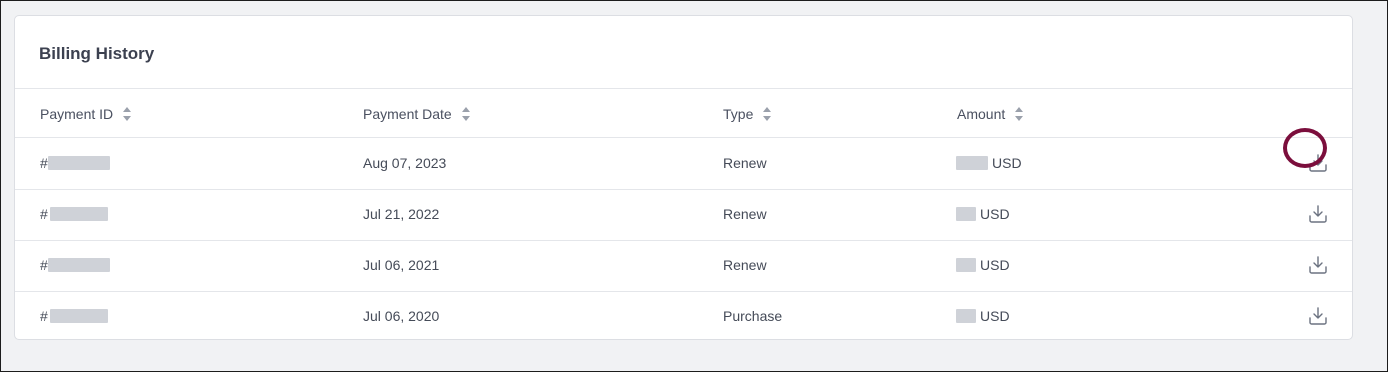 The width and height of the screenshot is (1388, 372). I want to click on column-header-payment-id: Payment ID, so click(86, 114).